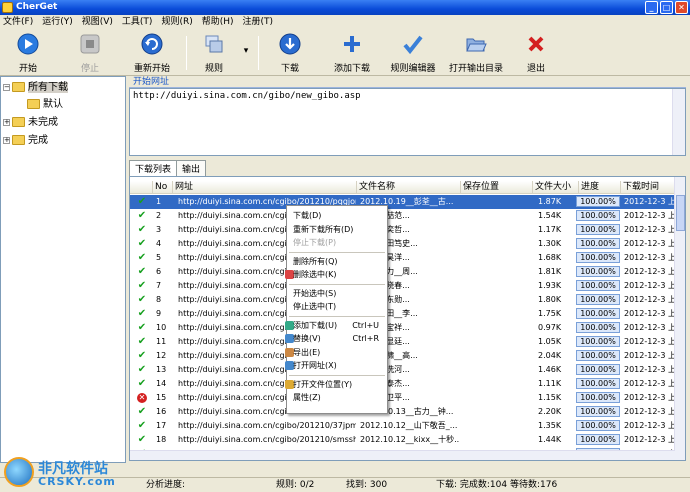 The image size is (690, 492). What do you see at coordinates (214, 53) in the screenshot?
I see `rules-button: 规则` at bounding box center [214, 53].